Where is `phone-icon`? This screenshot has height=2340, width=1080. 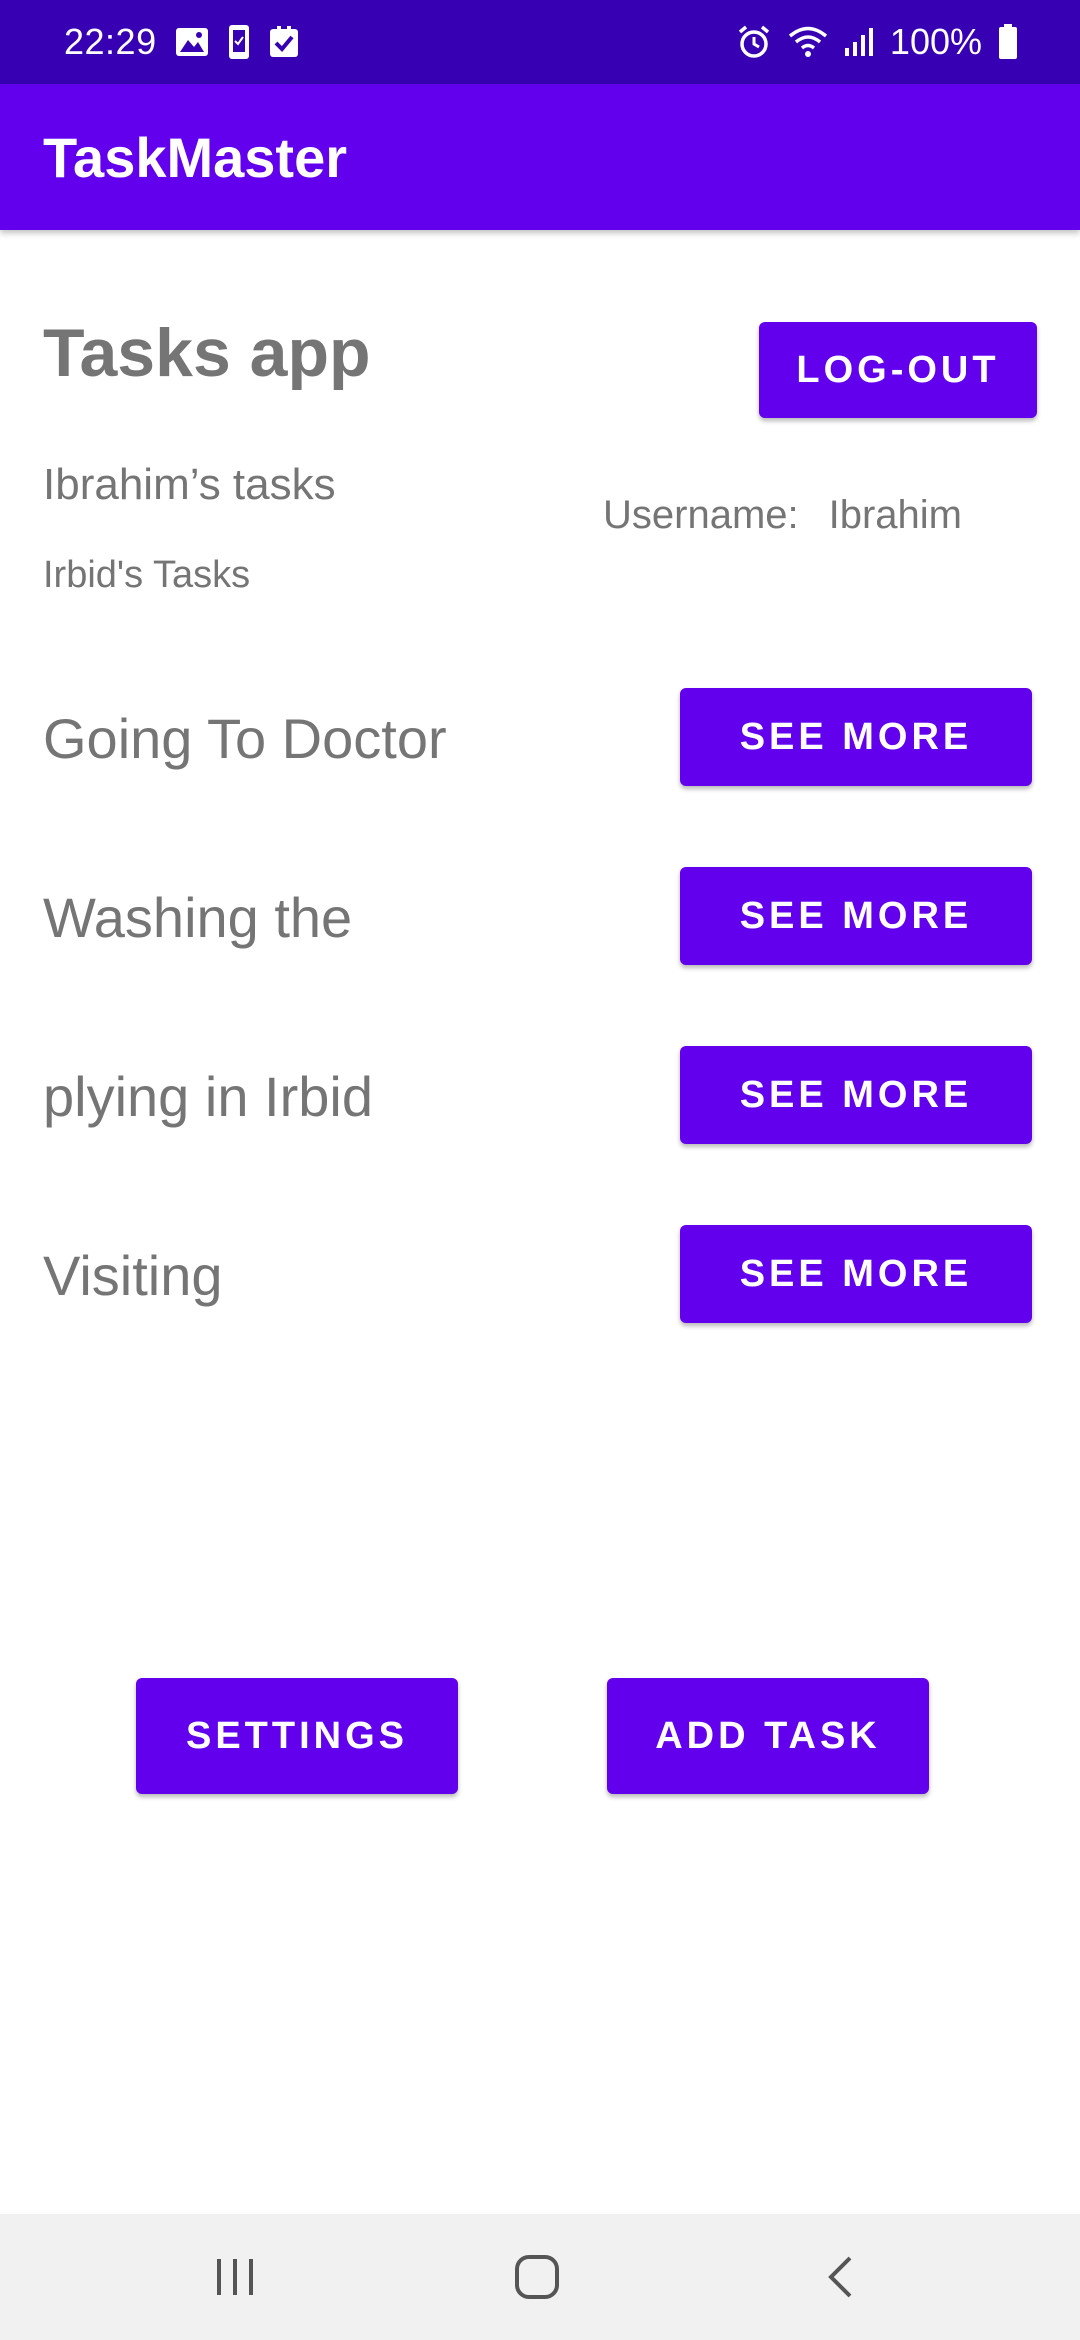
phone-icon is located at coordinates (239, 42).